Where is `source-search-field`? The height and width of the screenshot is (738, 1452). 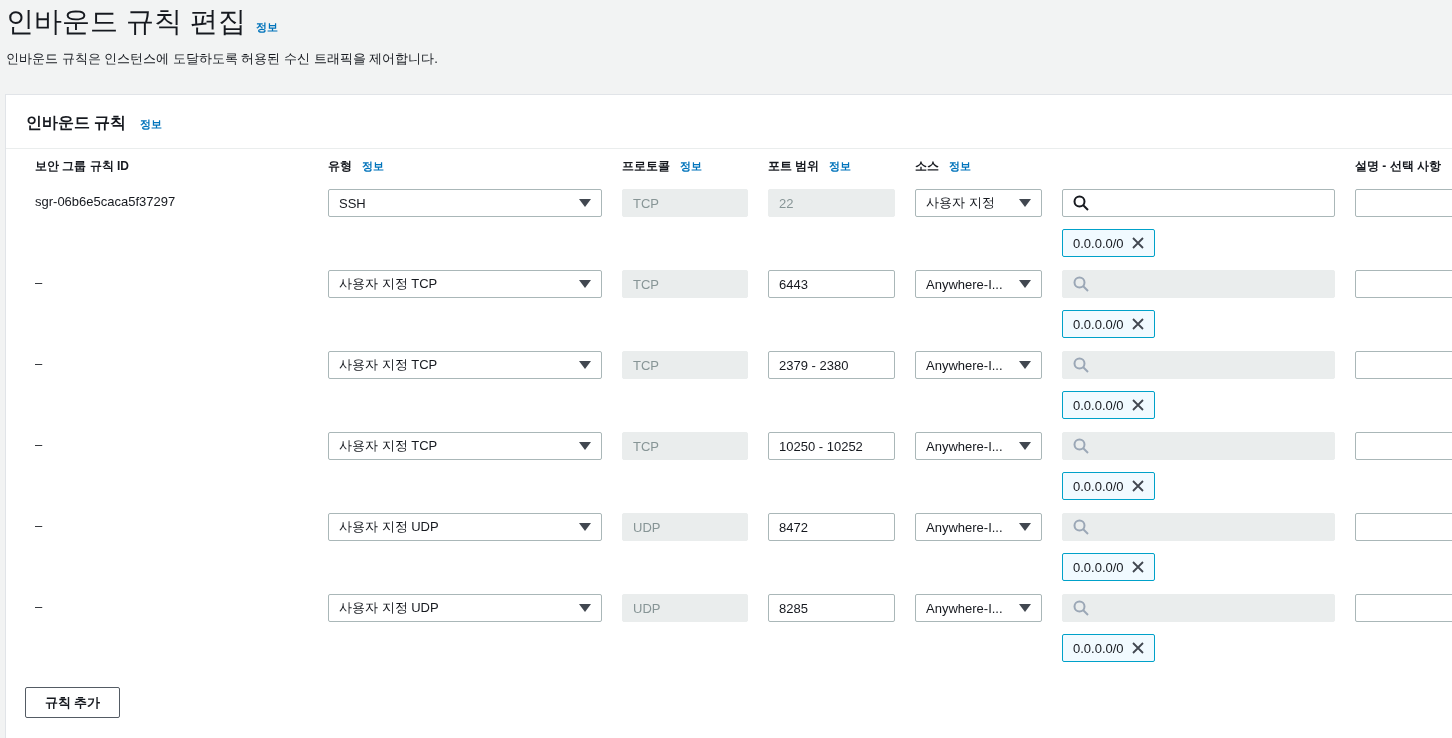 source-search-field is located at coordinates (1198, 203).